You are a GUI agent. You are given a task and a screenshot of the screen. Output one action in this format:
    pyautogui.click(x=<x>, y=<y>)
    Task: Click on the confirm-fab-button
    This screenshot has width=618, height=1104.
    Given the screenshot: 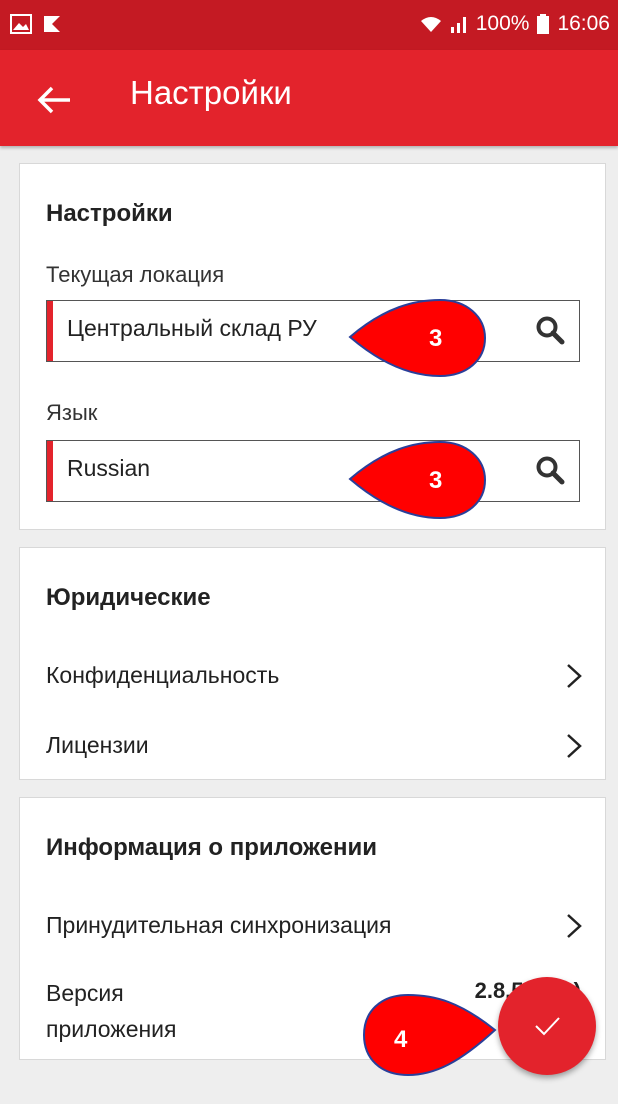 What is the action you would take?
    pyautogui.click(x=547, y=1026)
    